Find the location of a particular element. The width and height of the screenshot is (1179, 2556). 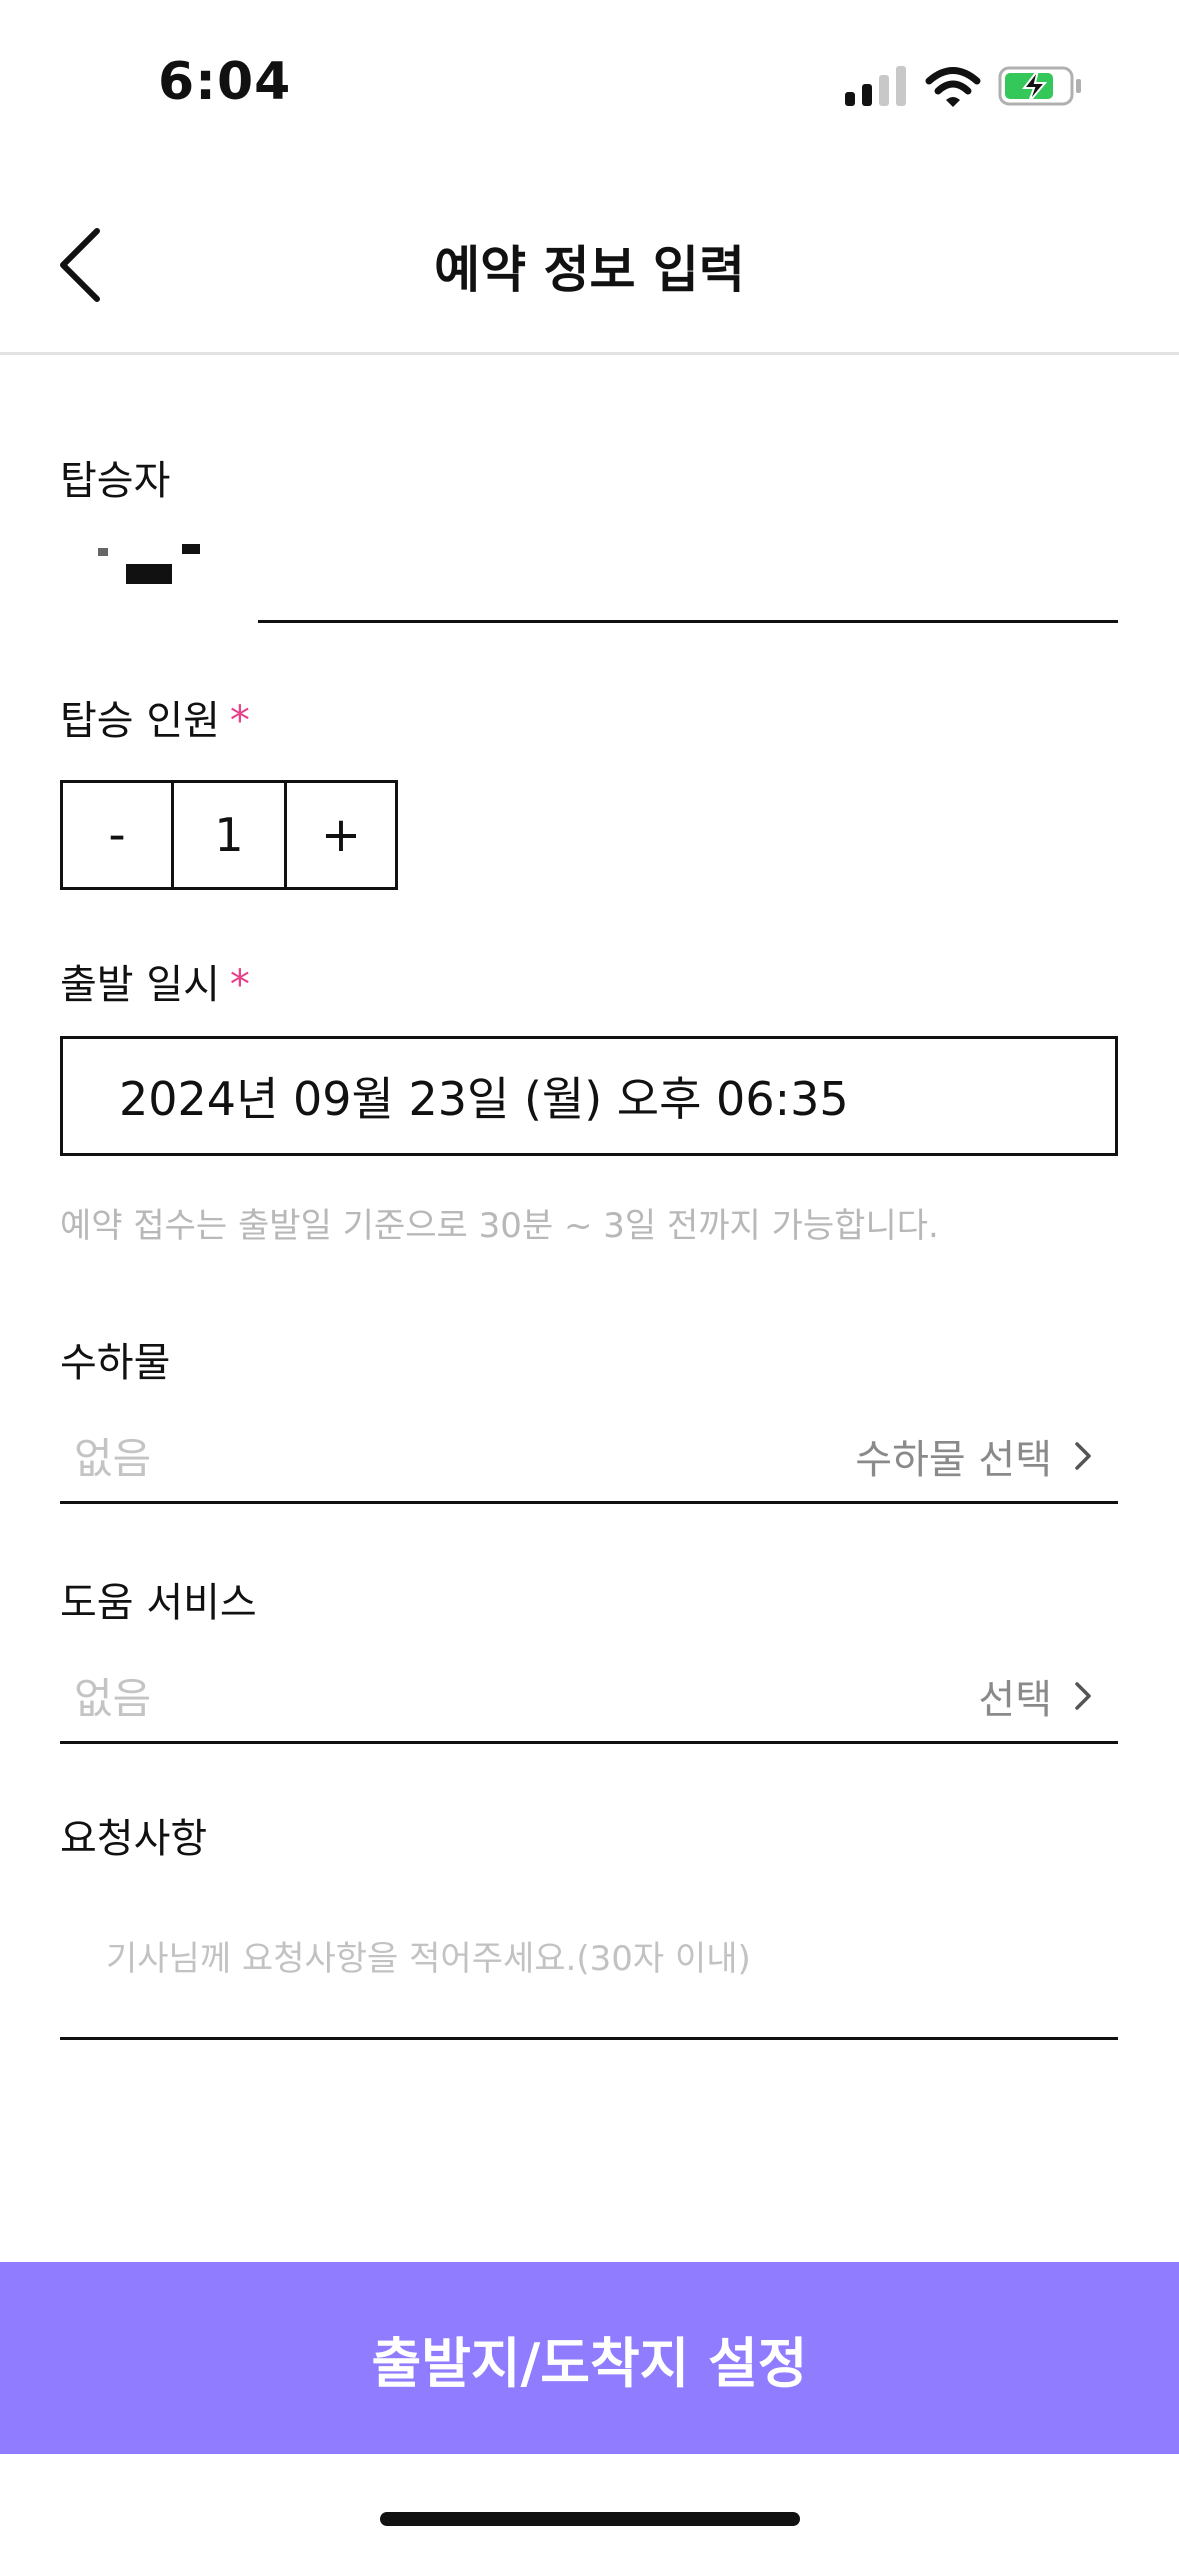

assist-service-label: 도움 서비스 is located at coordinates (158, 1603).